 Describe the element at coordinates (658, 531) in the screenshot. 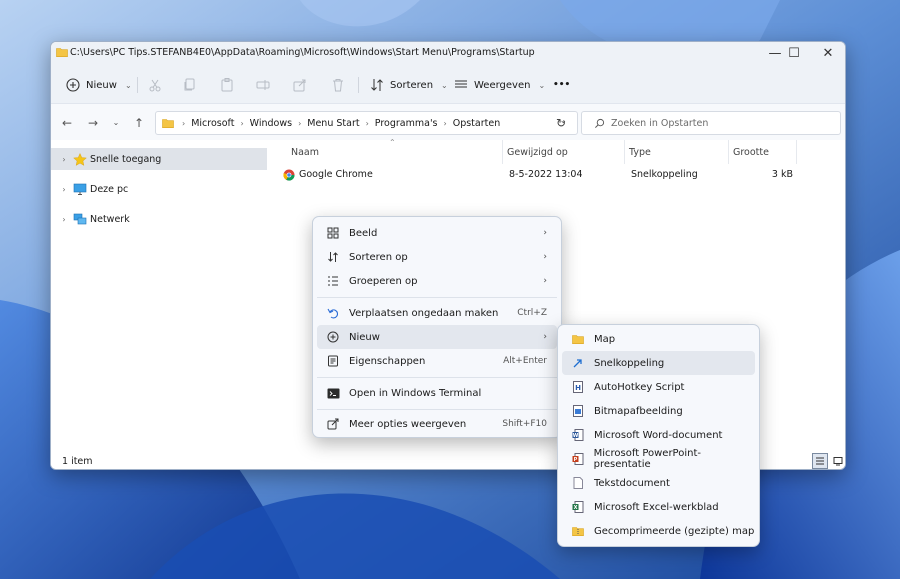

I see `submenu-item-zip-folder: Gecomprimeerde (gezipte) map` at that location.